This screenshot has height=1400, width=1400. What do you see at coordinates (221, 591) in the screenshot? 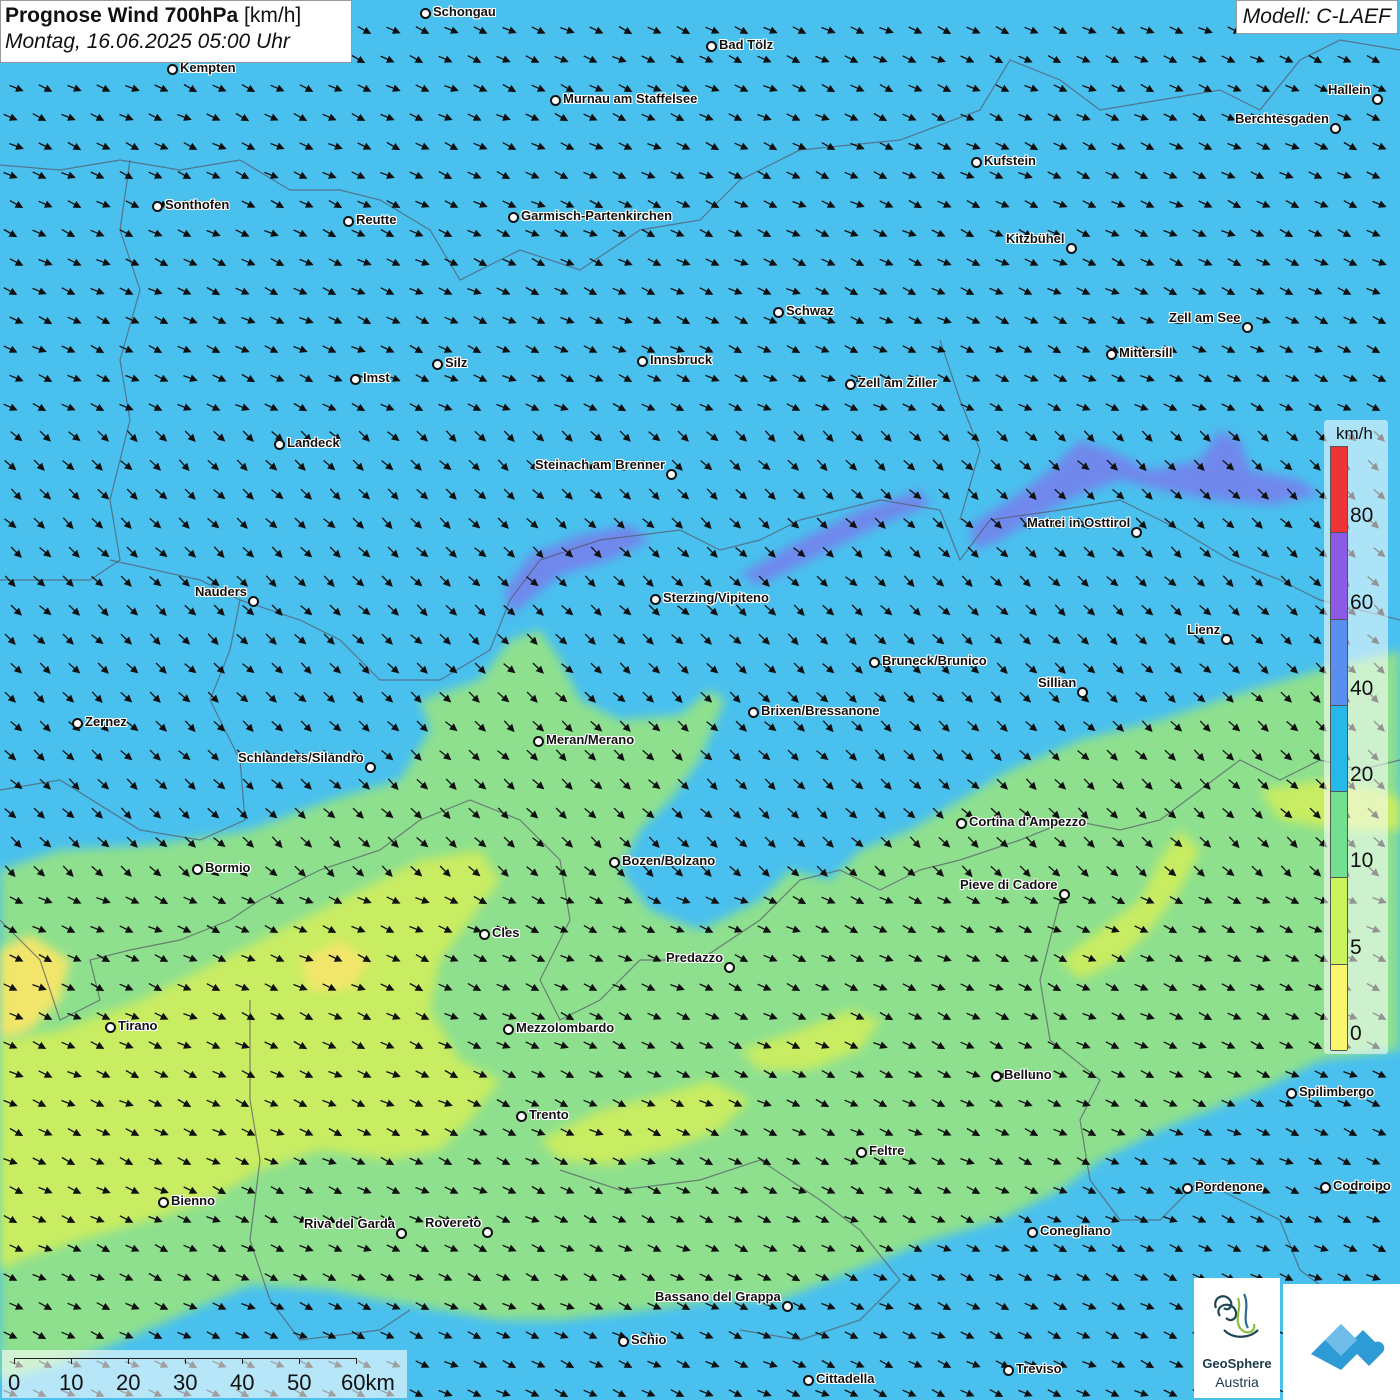
I see `city-label: Nauders` at bounding box center [221, 591].